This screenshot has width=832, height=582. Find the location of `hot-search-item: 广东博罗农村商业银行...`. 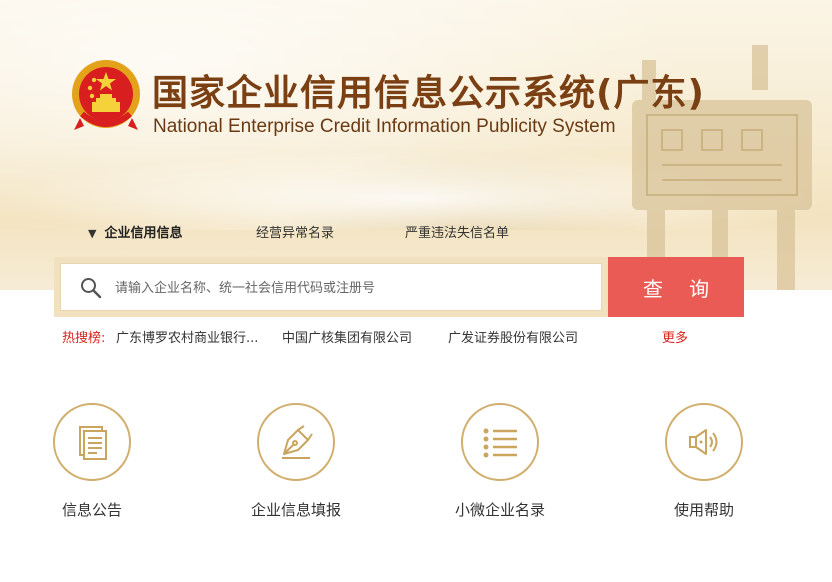

hot-search-item: 广东博罗农村商业银行... is located at coordinates (187, 336).